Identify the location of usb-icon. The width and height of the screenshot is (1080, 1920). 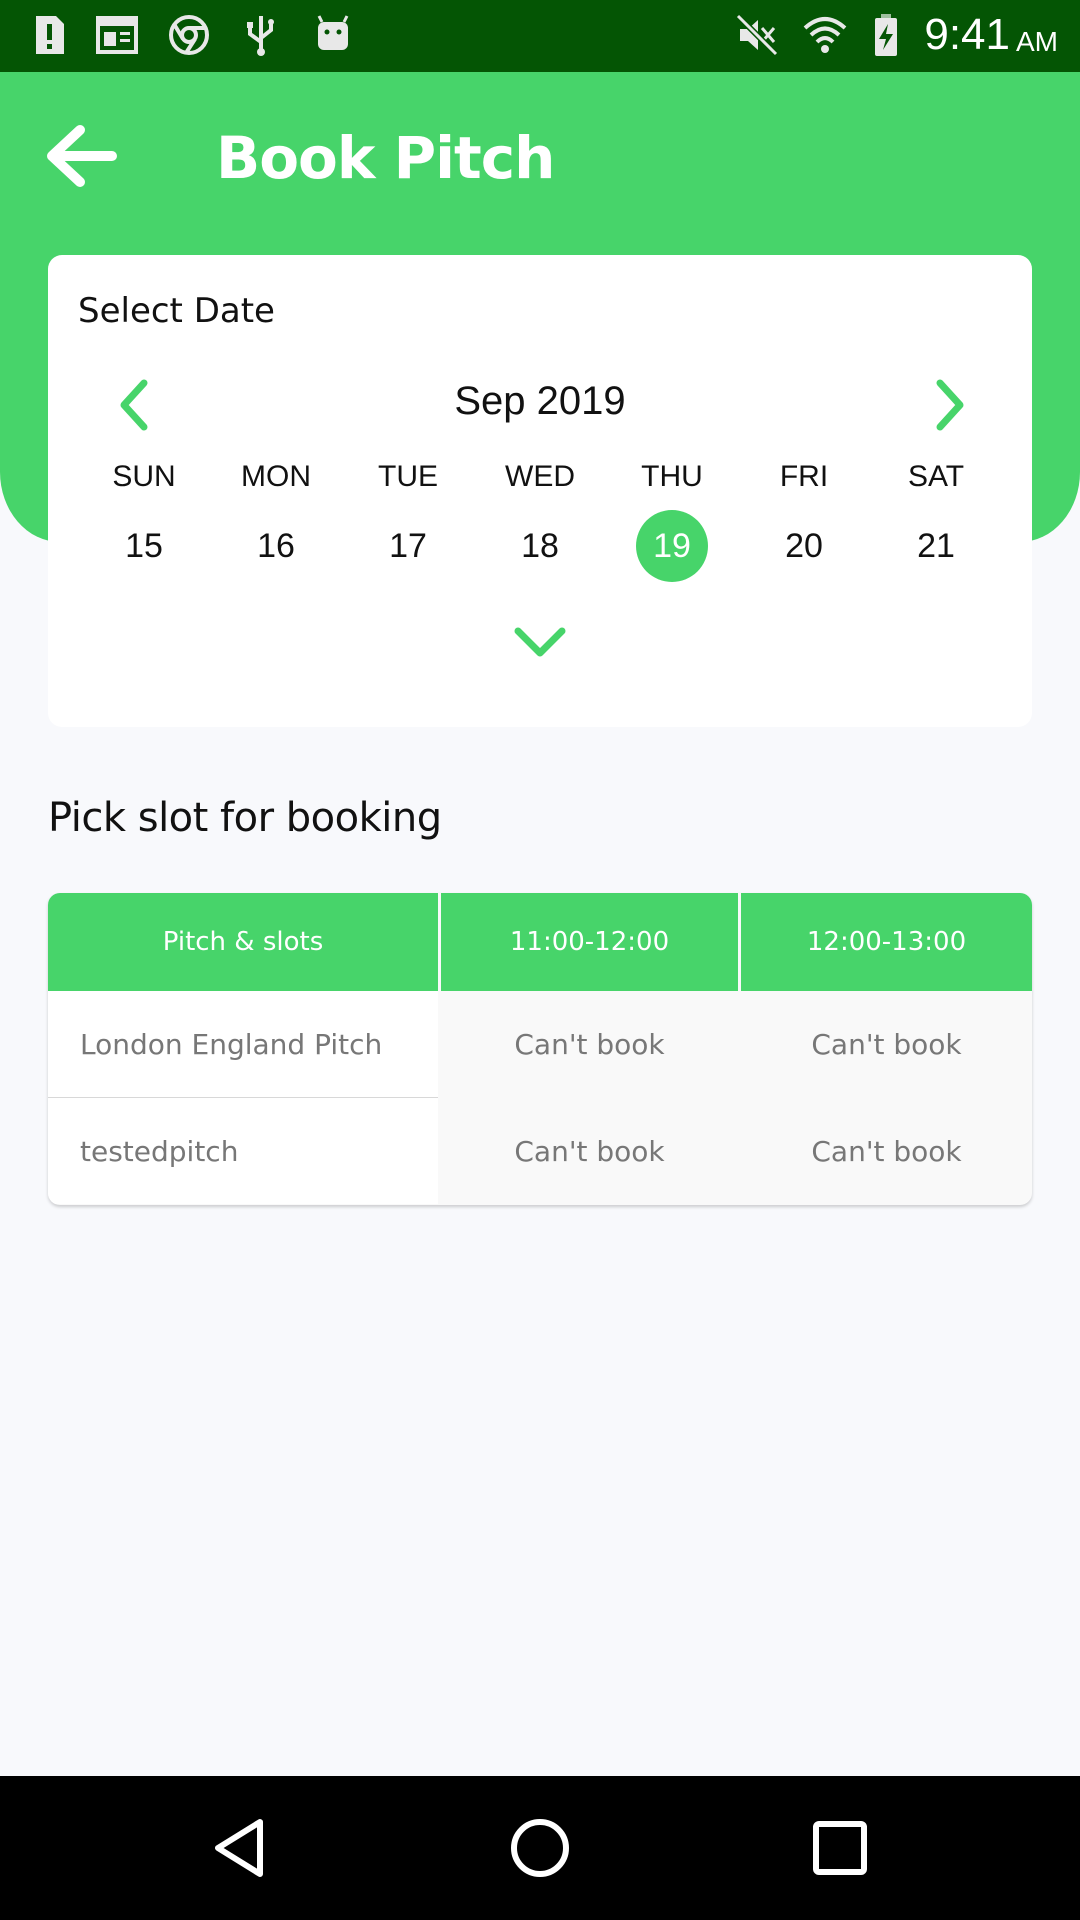
(260, 36).